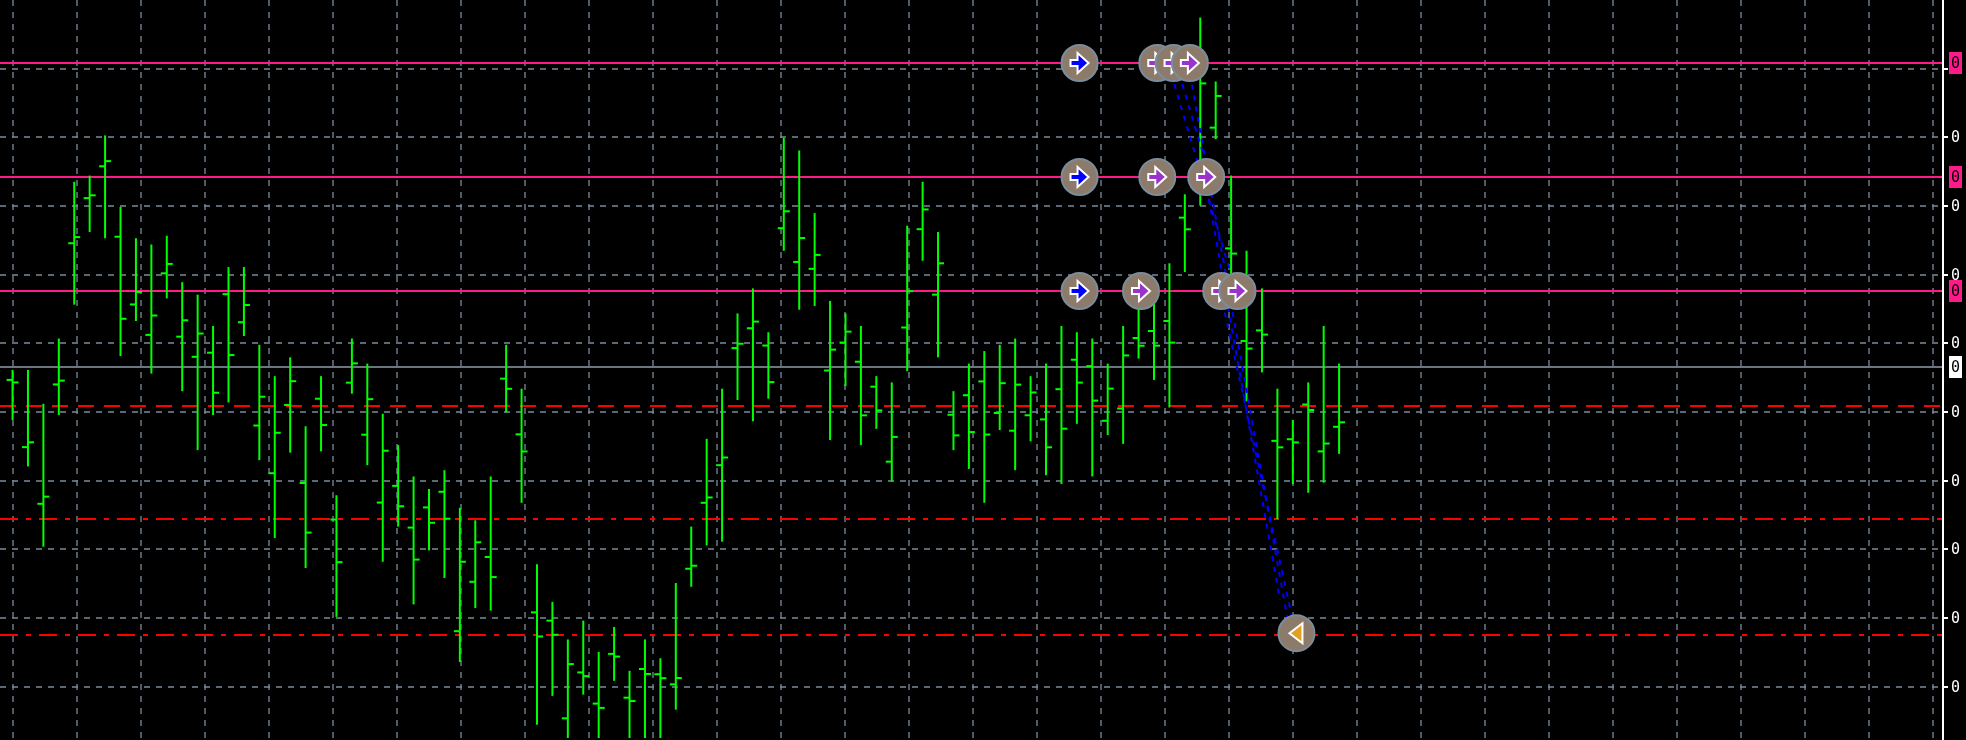 The height and width of the screenshot is (740, 1966). What do you see at coordinates (1956, 367) in the screenshot?
I see `current-price-label: 0` at bounding box center [1956, 367].